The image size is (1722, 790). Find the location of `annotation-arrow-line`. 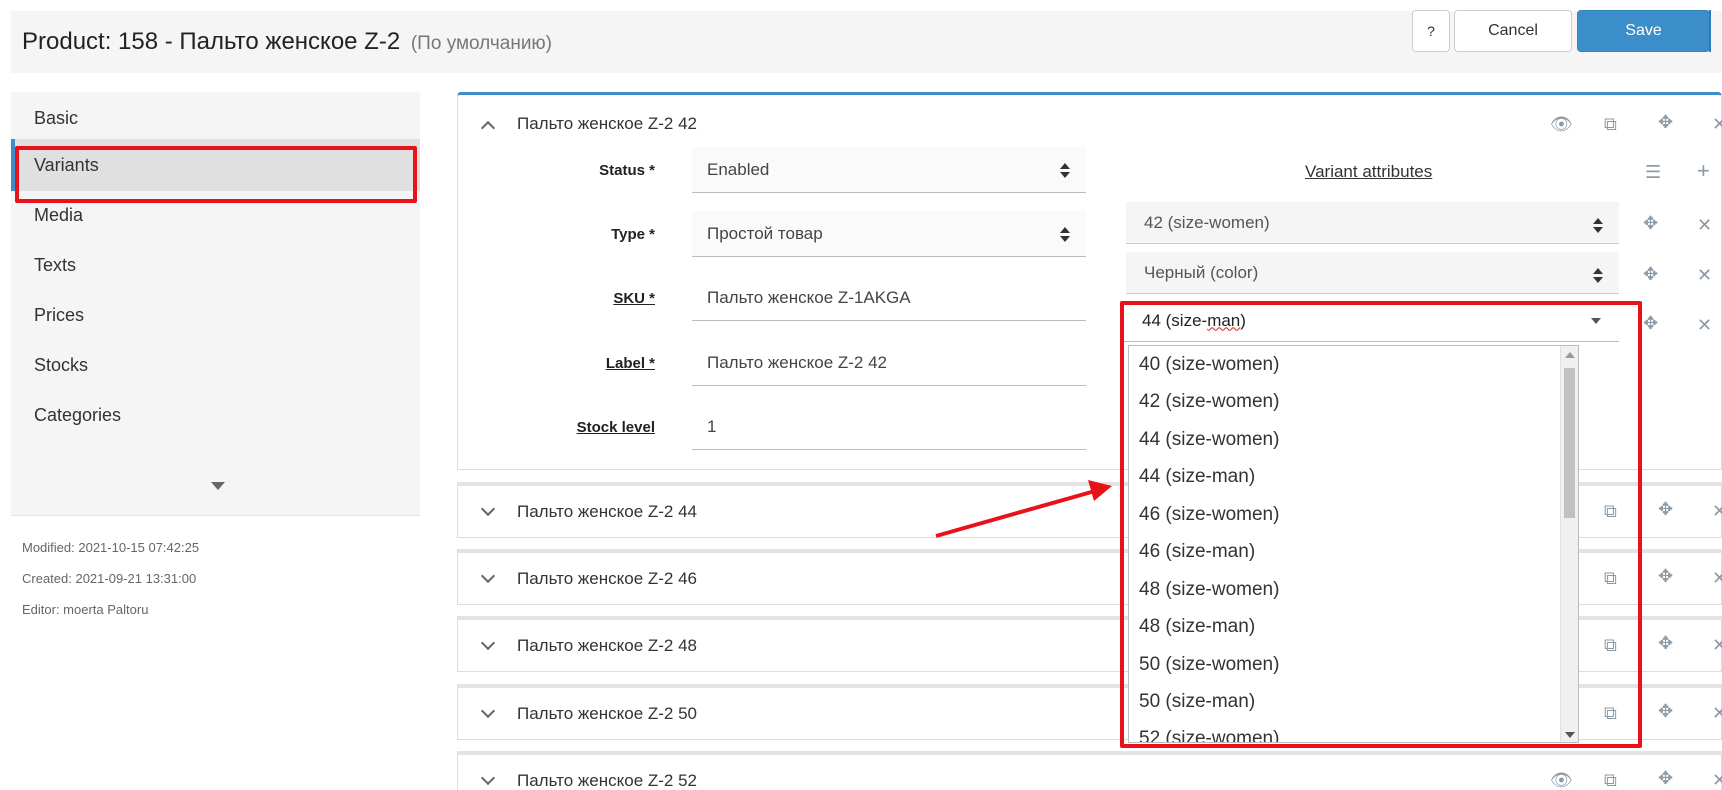

annotation-arrow-line is located at coordinates (1015, 513).